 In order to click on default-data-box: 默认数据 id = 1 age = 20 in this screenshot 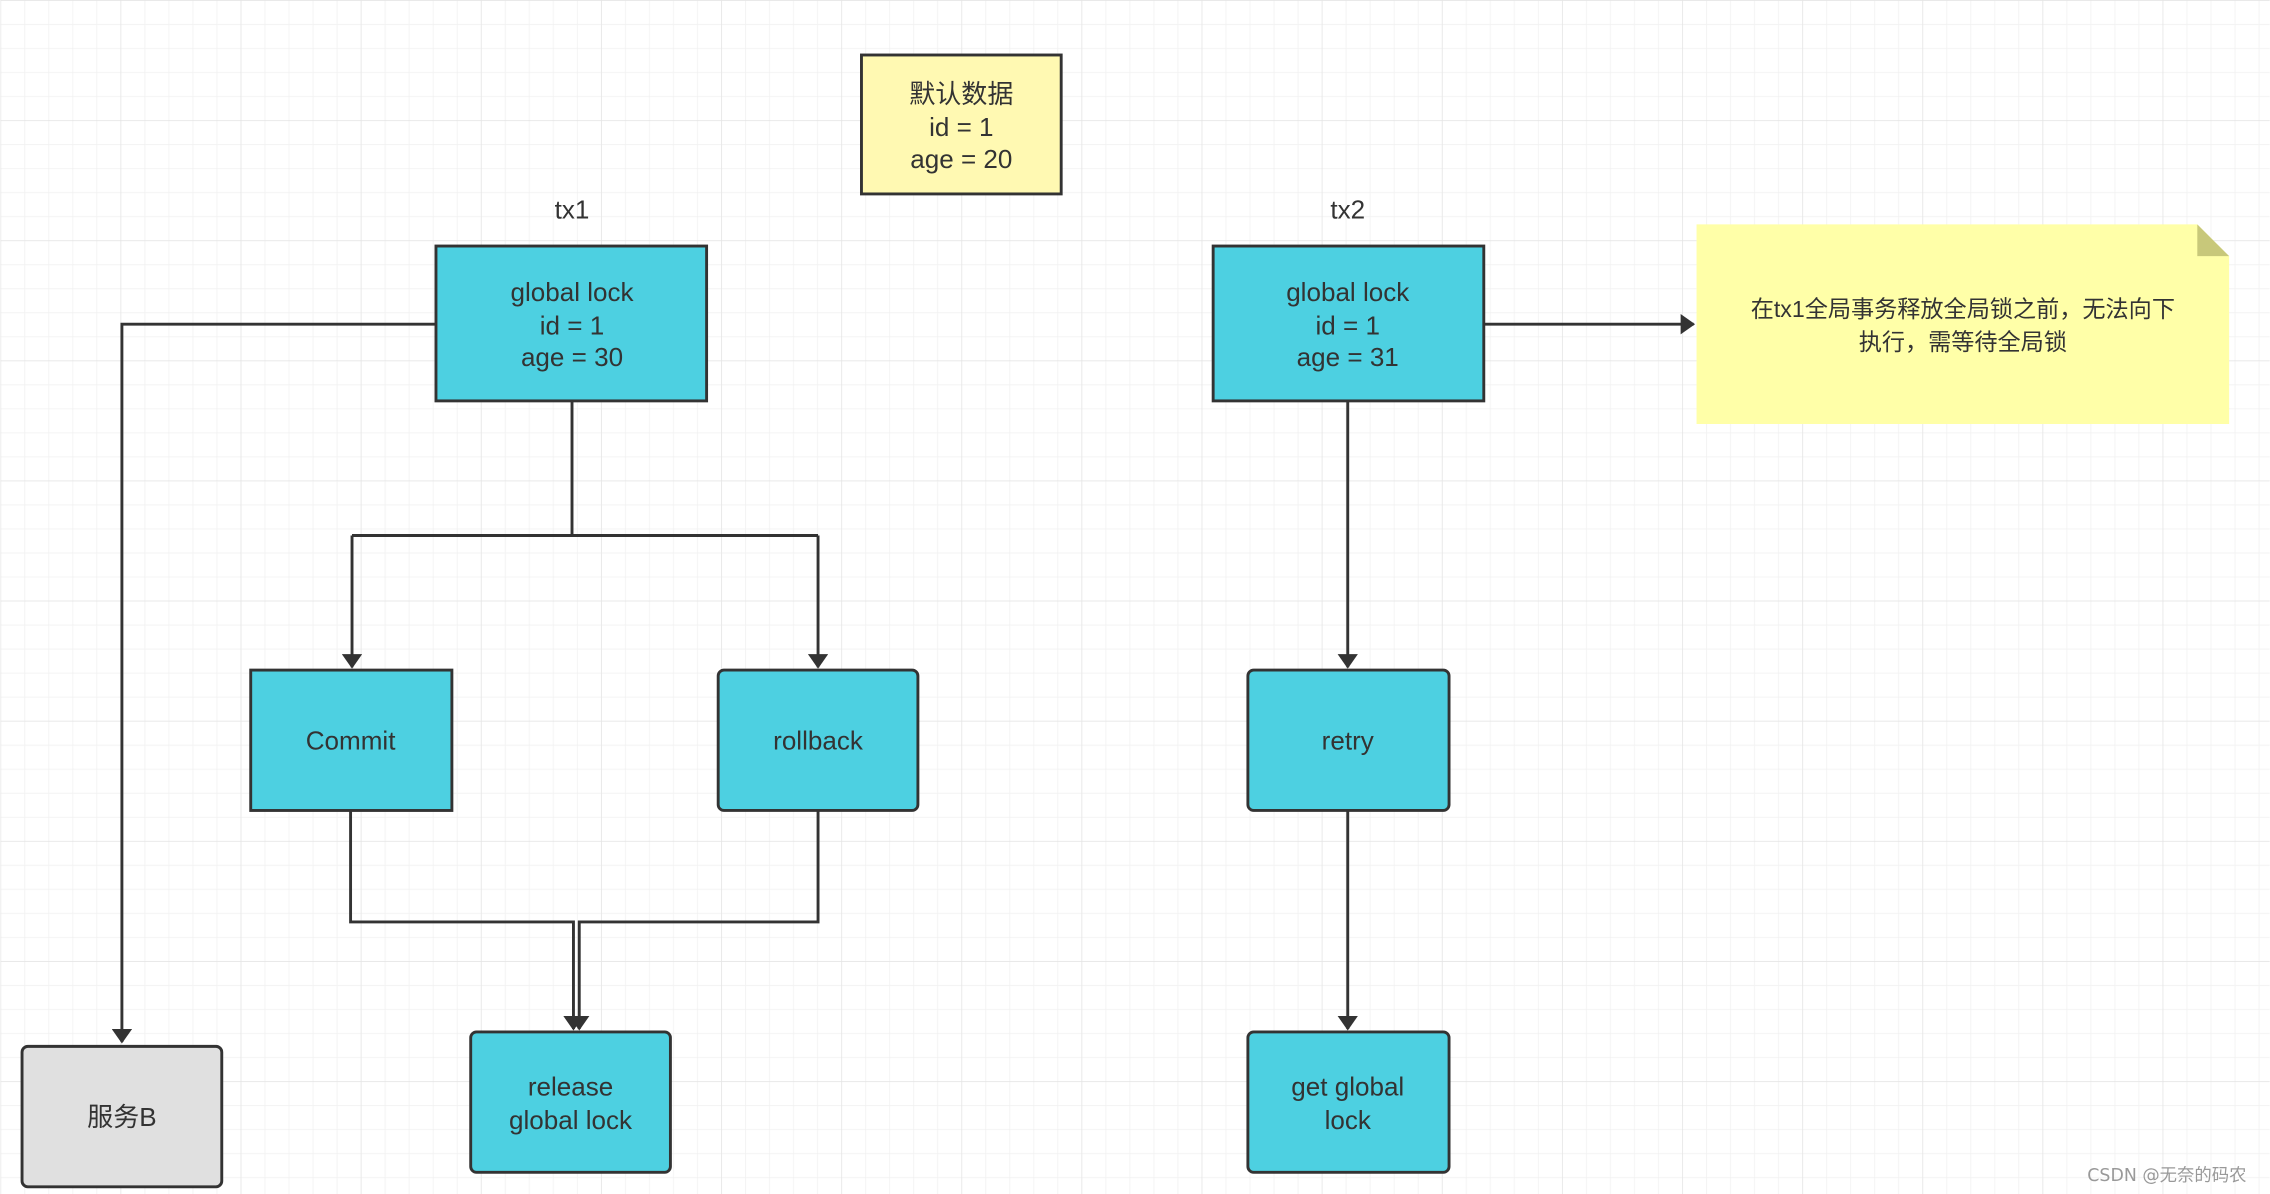, I will do `click(961, 124)`.